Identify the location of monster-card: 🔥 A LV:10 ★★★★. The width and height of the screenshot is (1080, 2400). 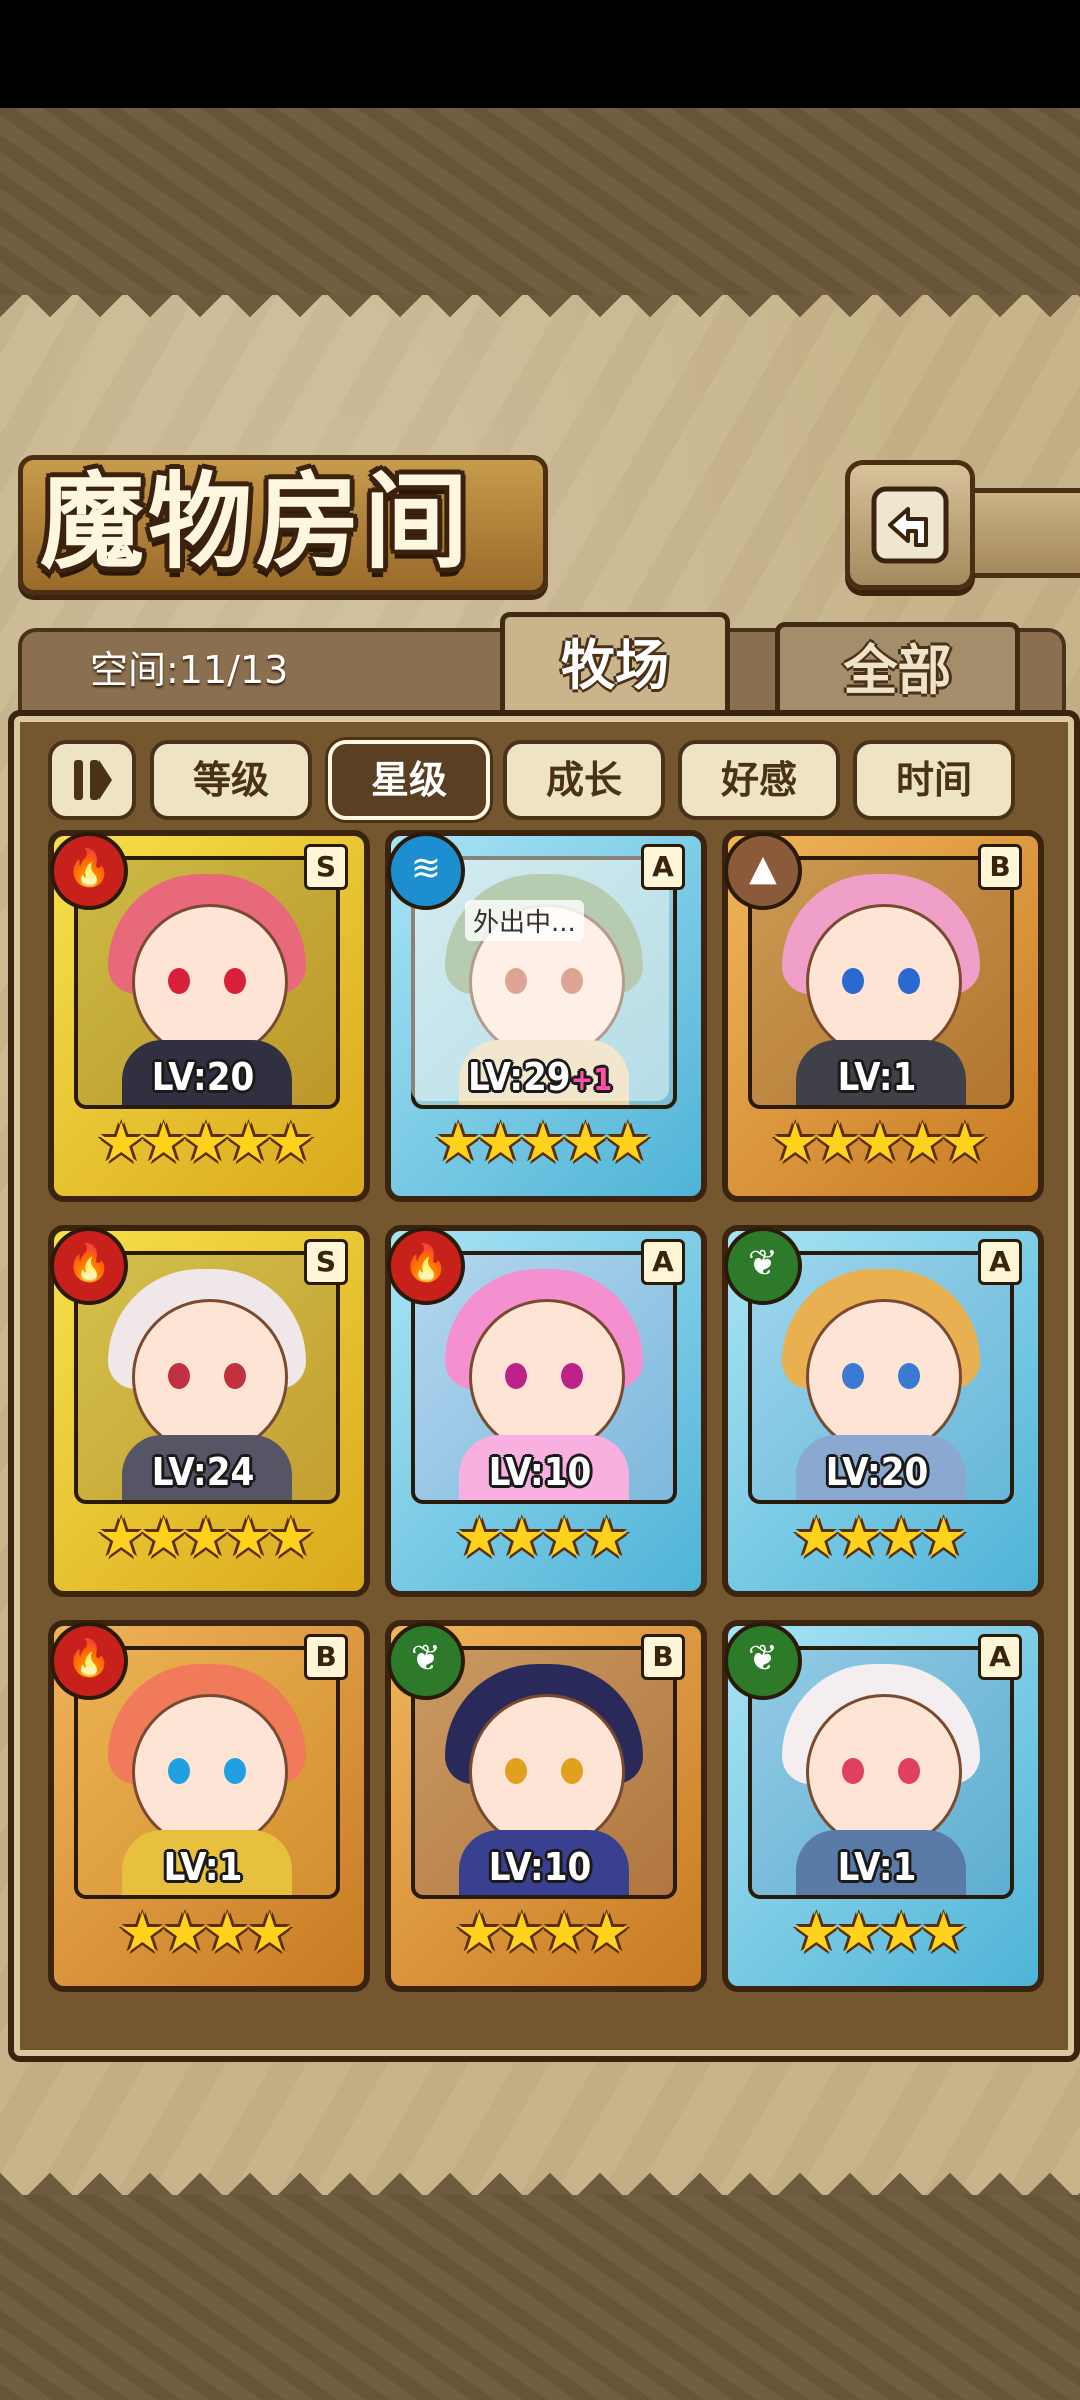
(546, 1411).